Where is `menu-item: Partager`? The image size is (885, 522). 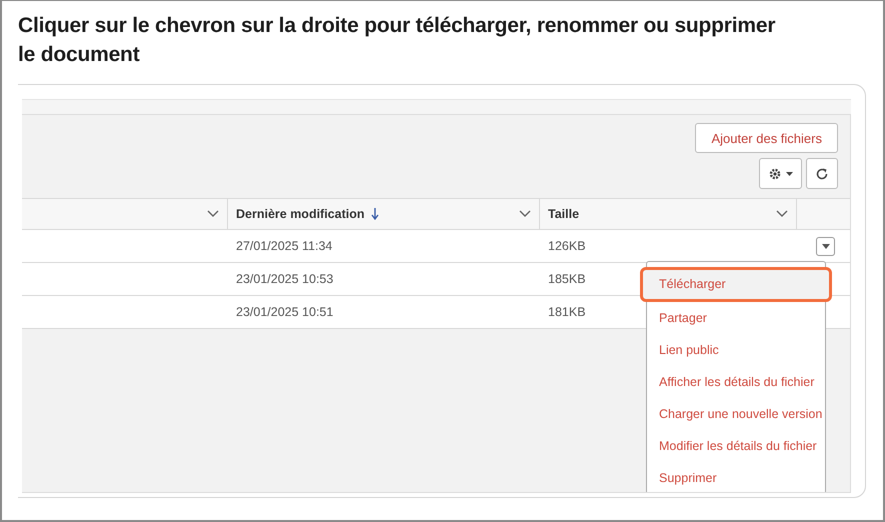 menu-item: Partager is located at coordinates (736, 318).